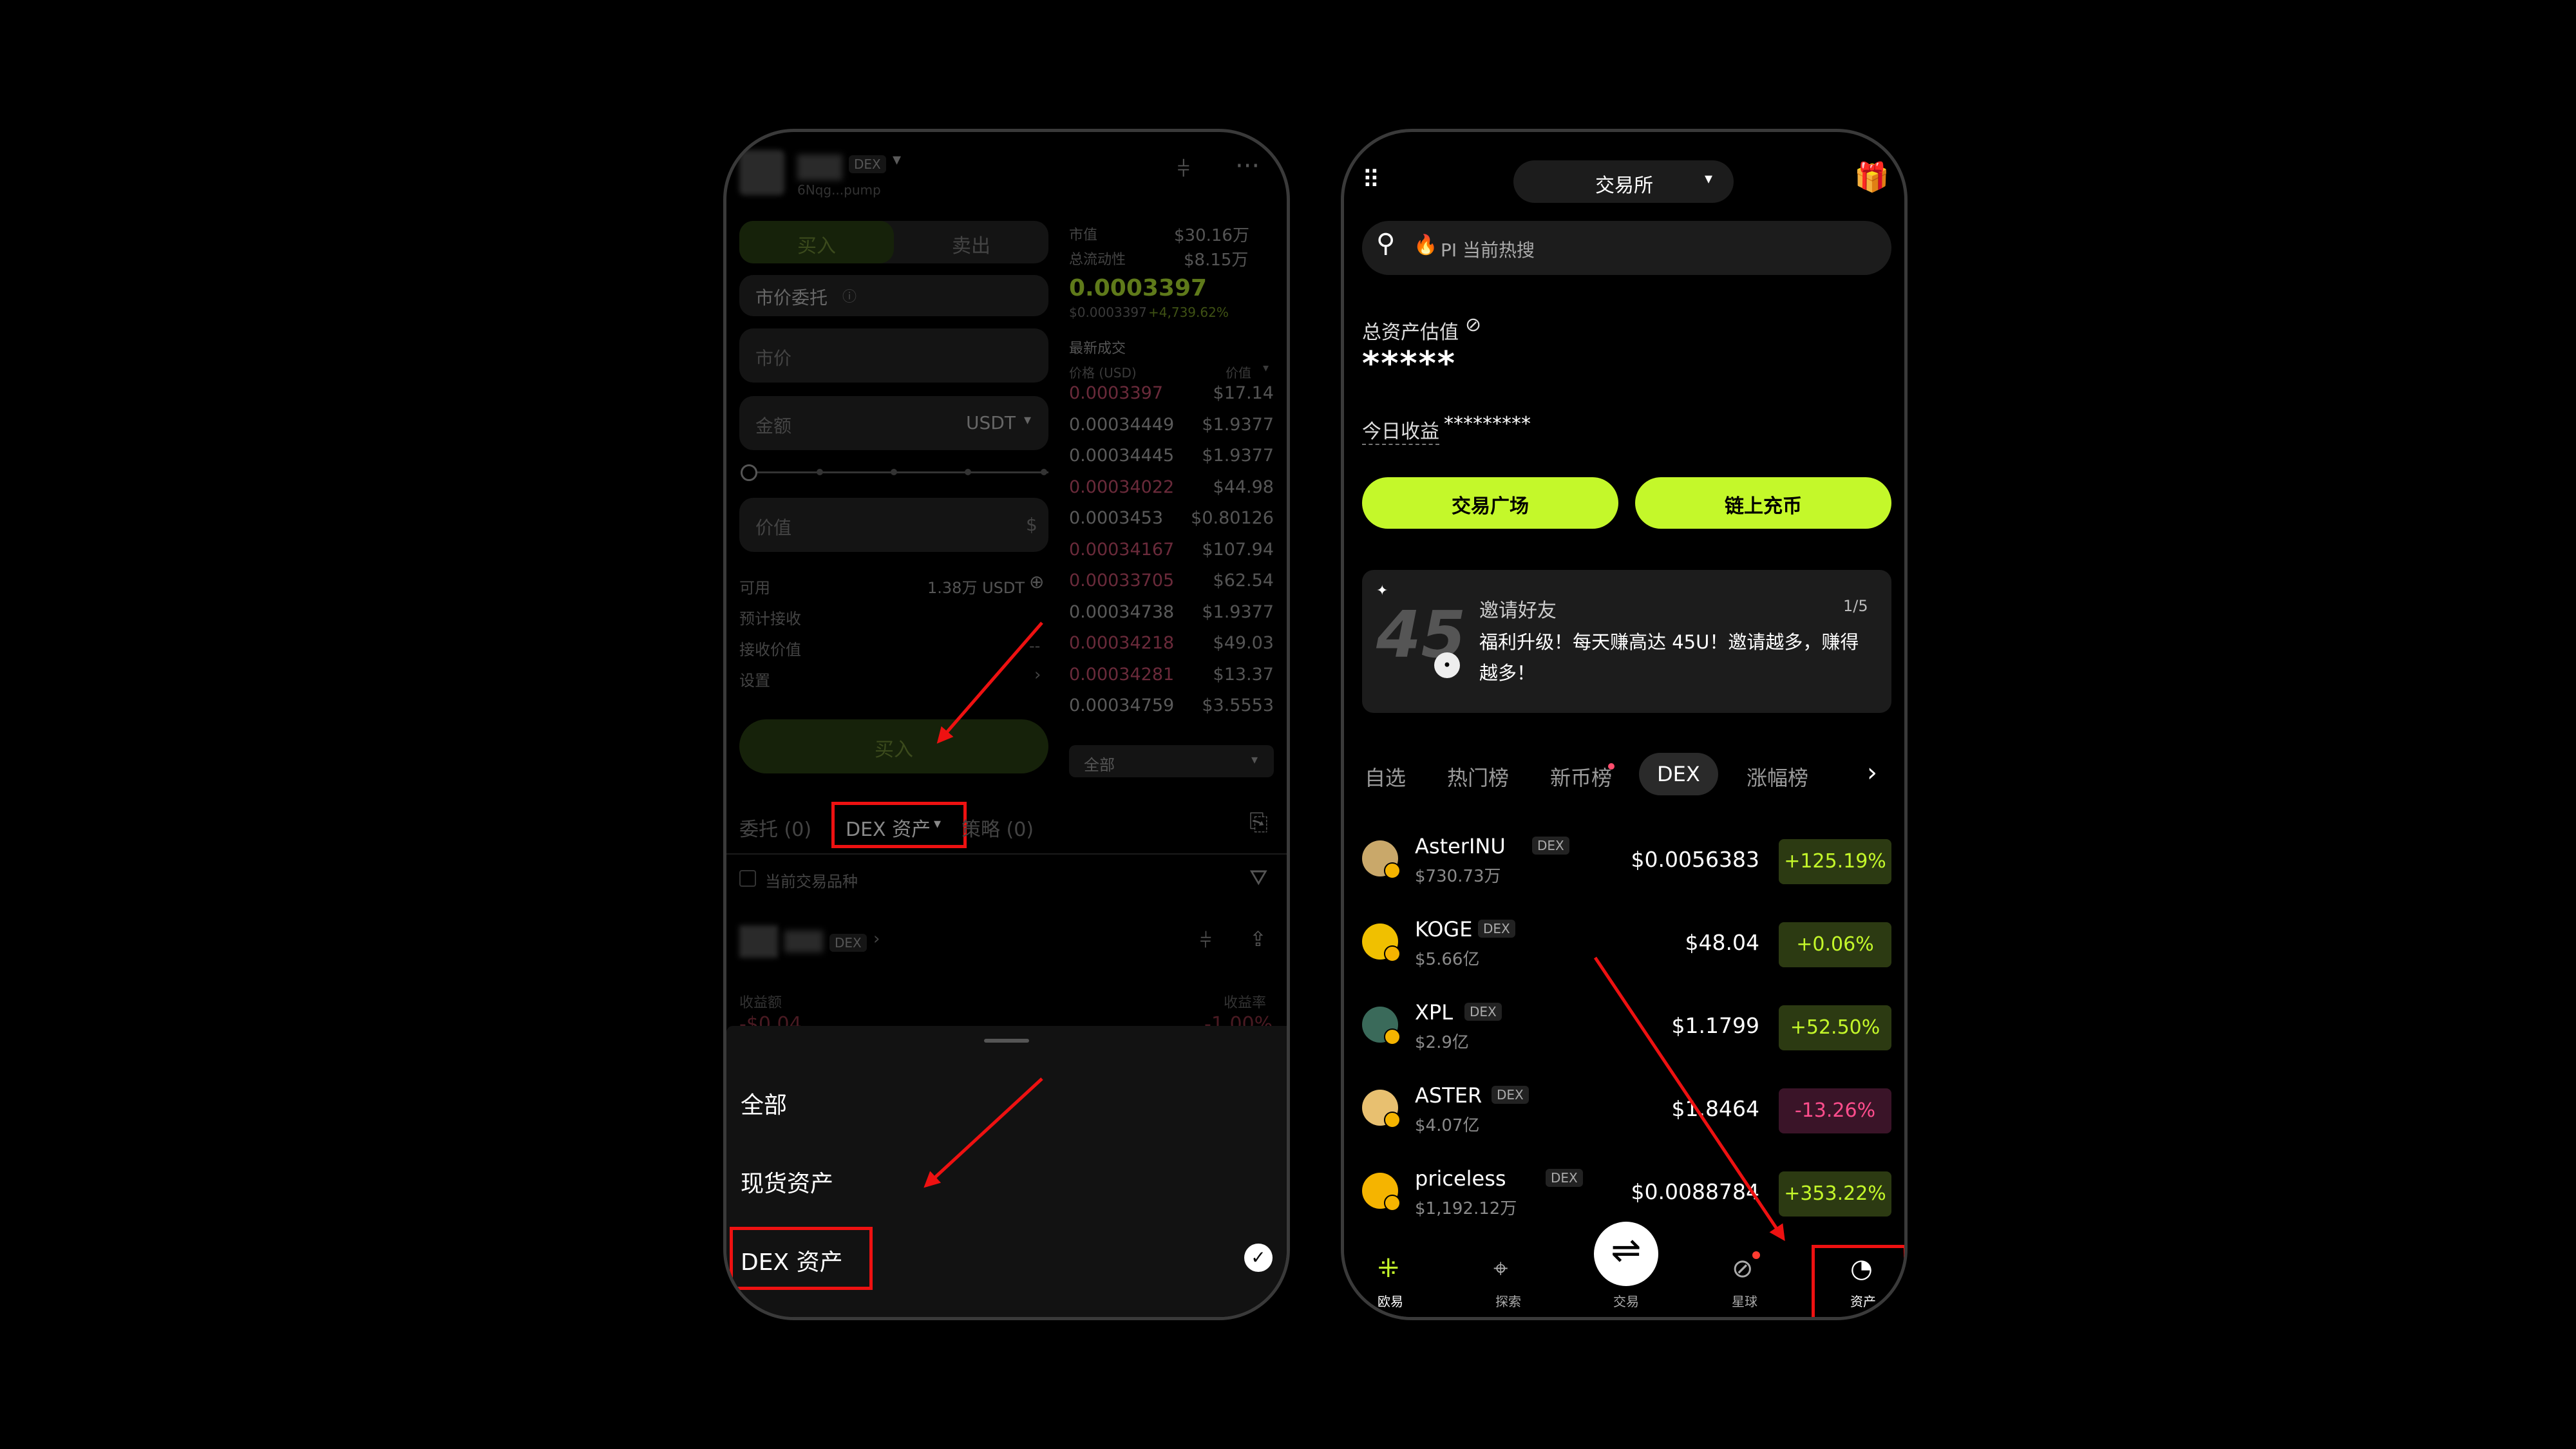 The height and width of the screenshot is (1449, 2576). Describe the element at coordinates (983, 1132) in the screenshot. I see `arrow-to-sheet` at that location.